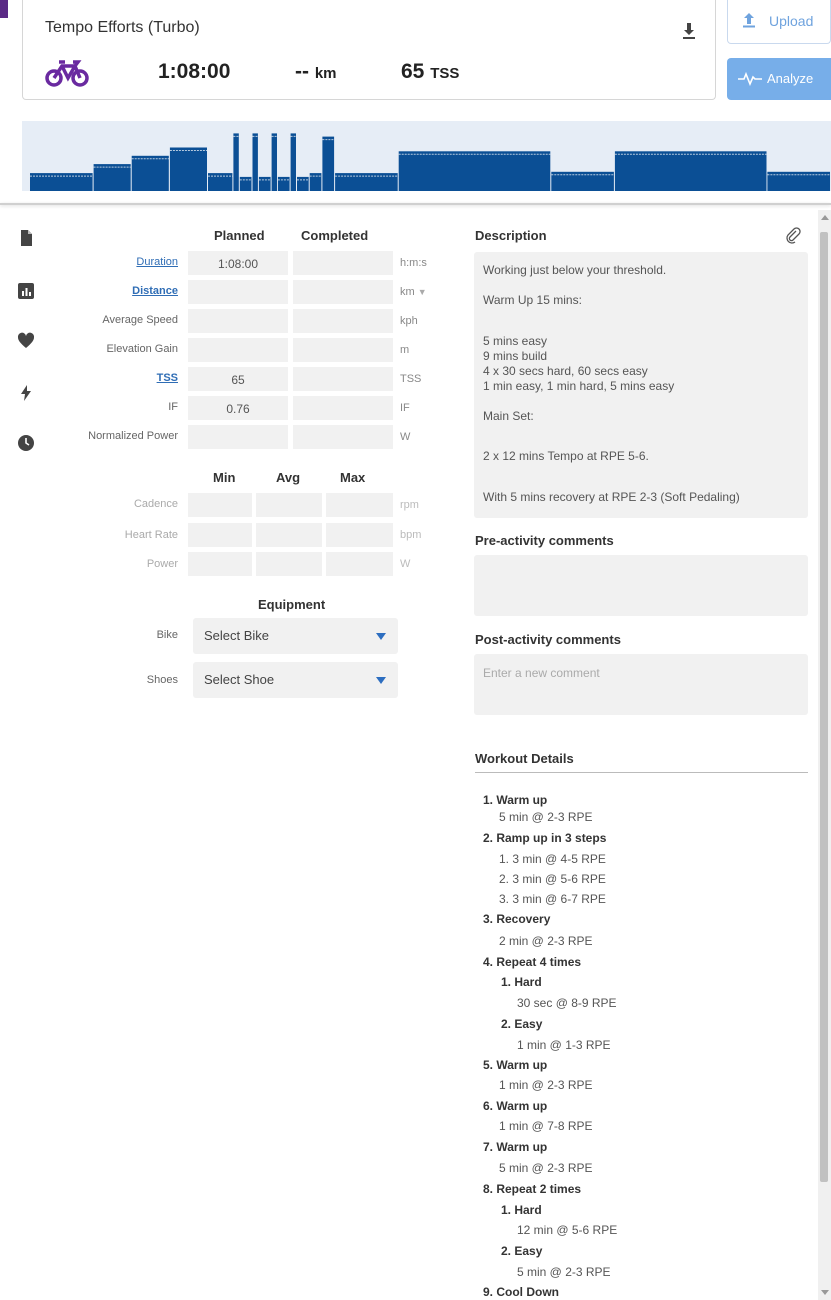 This screenshot has width=831, height=1300. What do you see at coordinates (405, 350) in the screenshot?
I see `unit-elevation: m` at bounding box center [405, 350].